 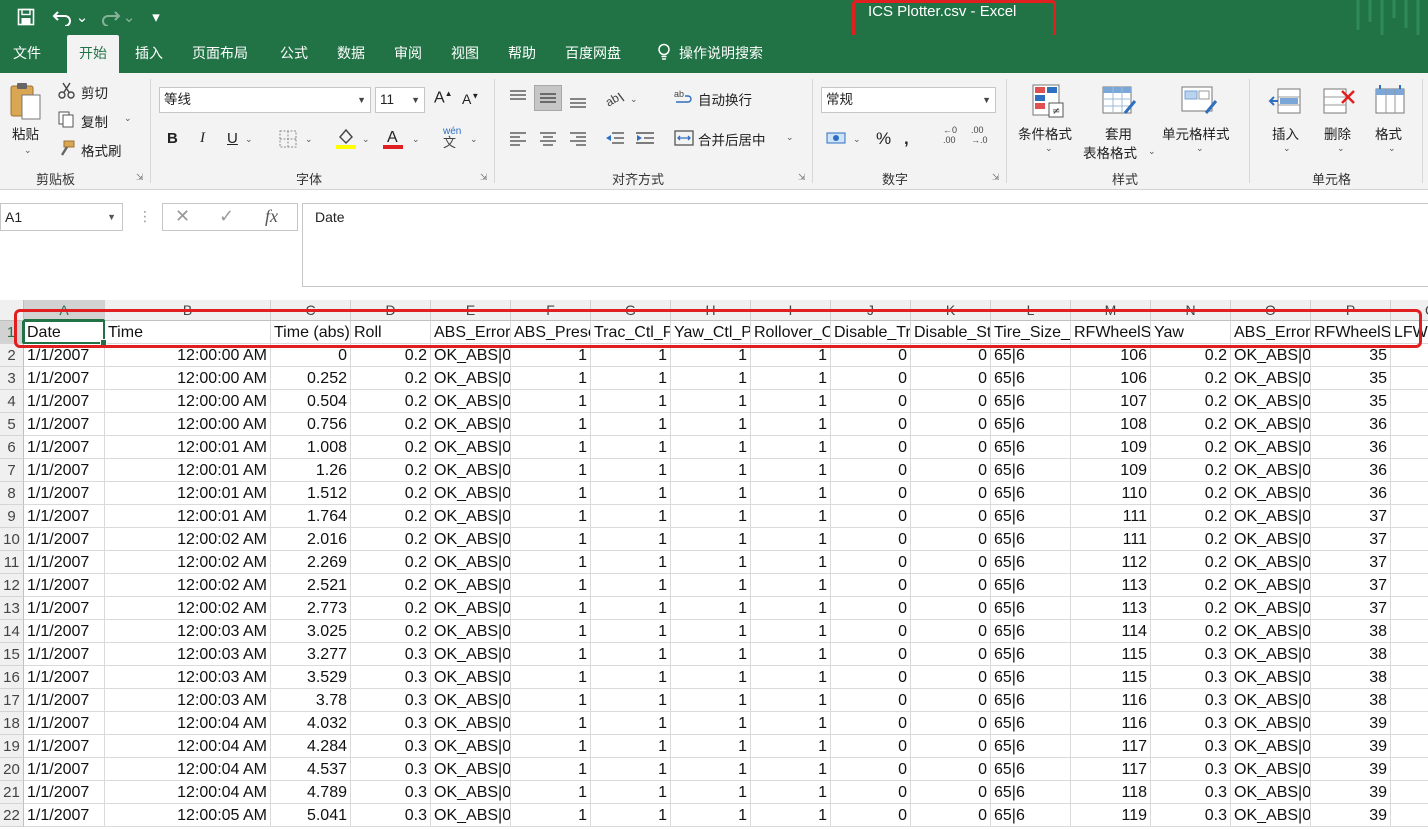 What do you see at coordinates (1191, 677) in the screenshot?
I see `table-cell: 0.3` at bounding box center [1191, 677].